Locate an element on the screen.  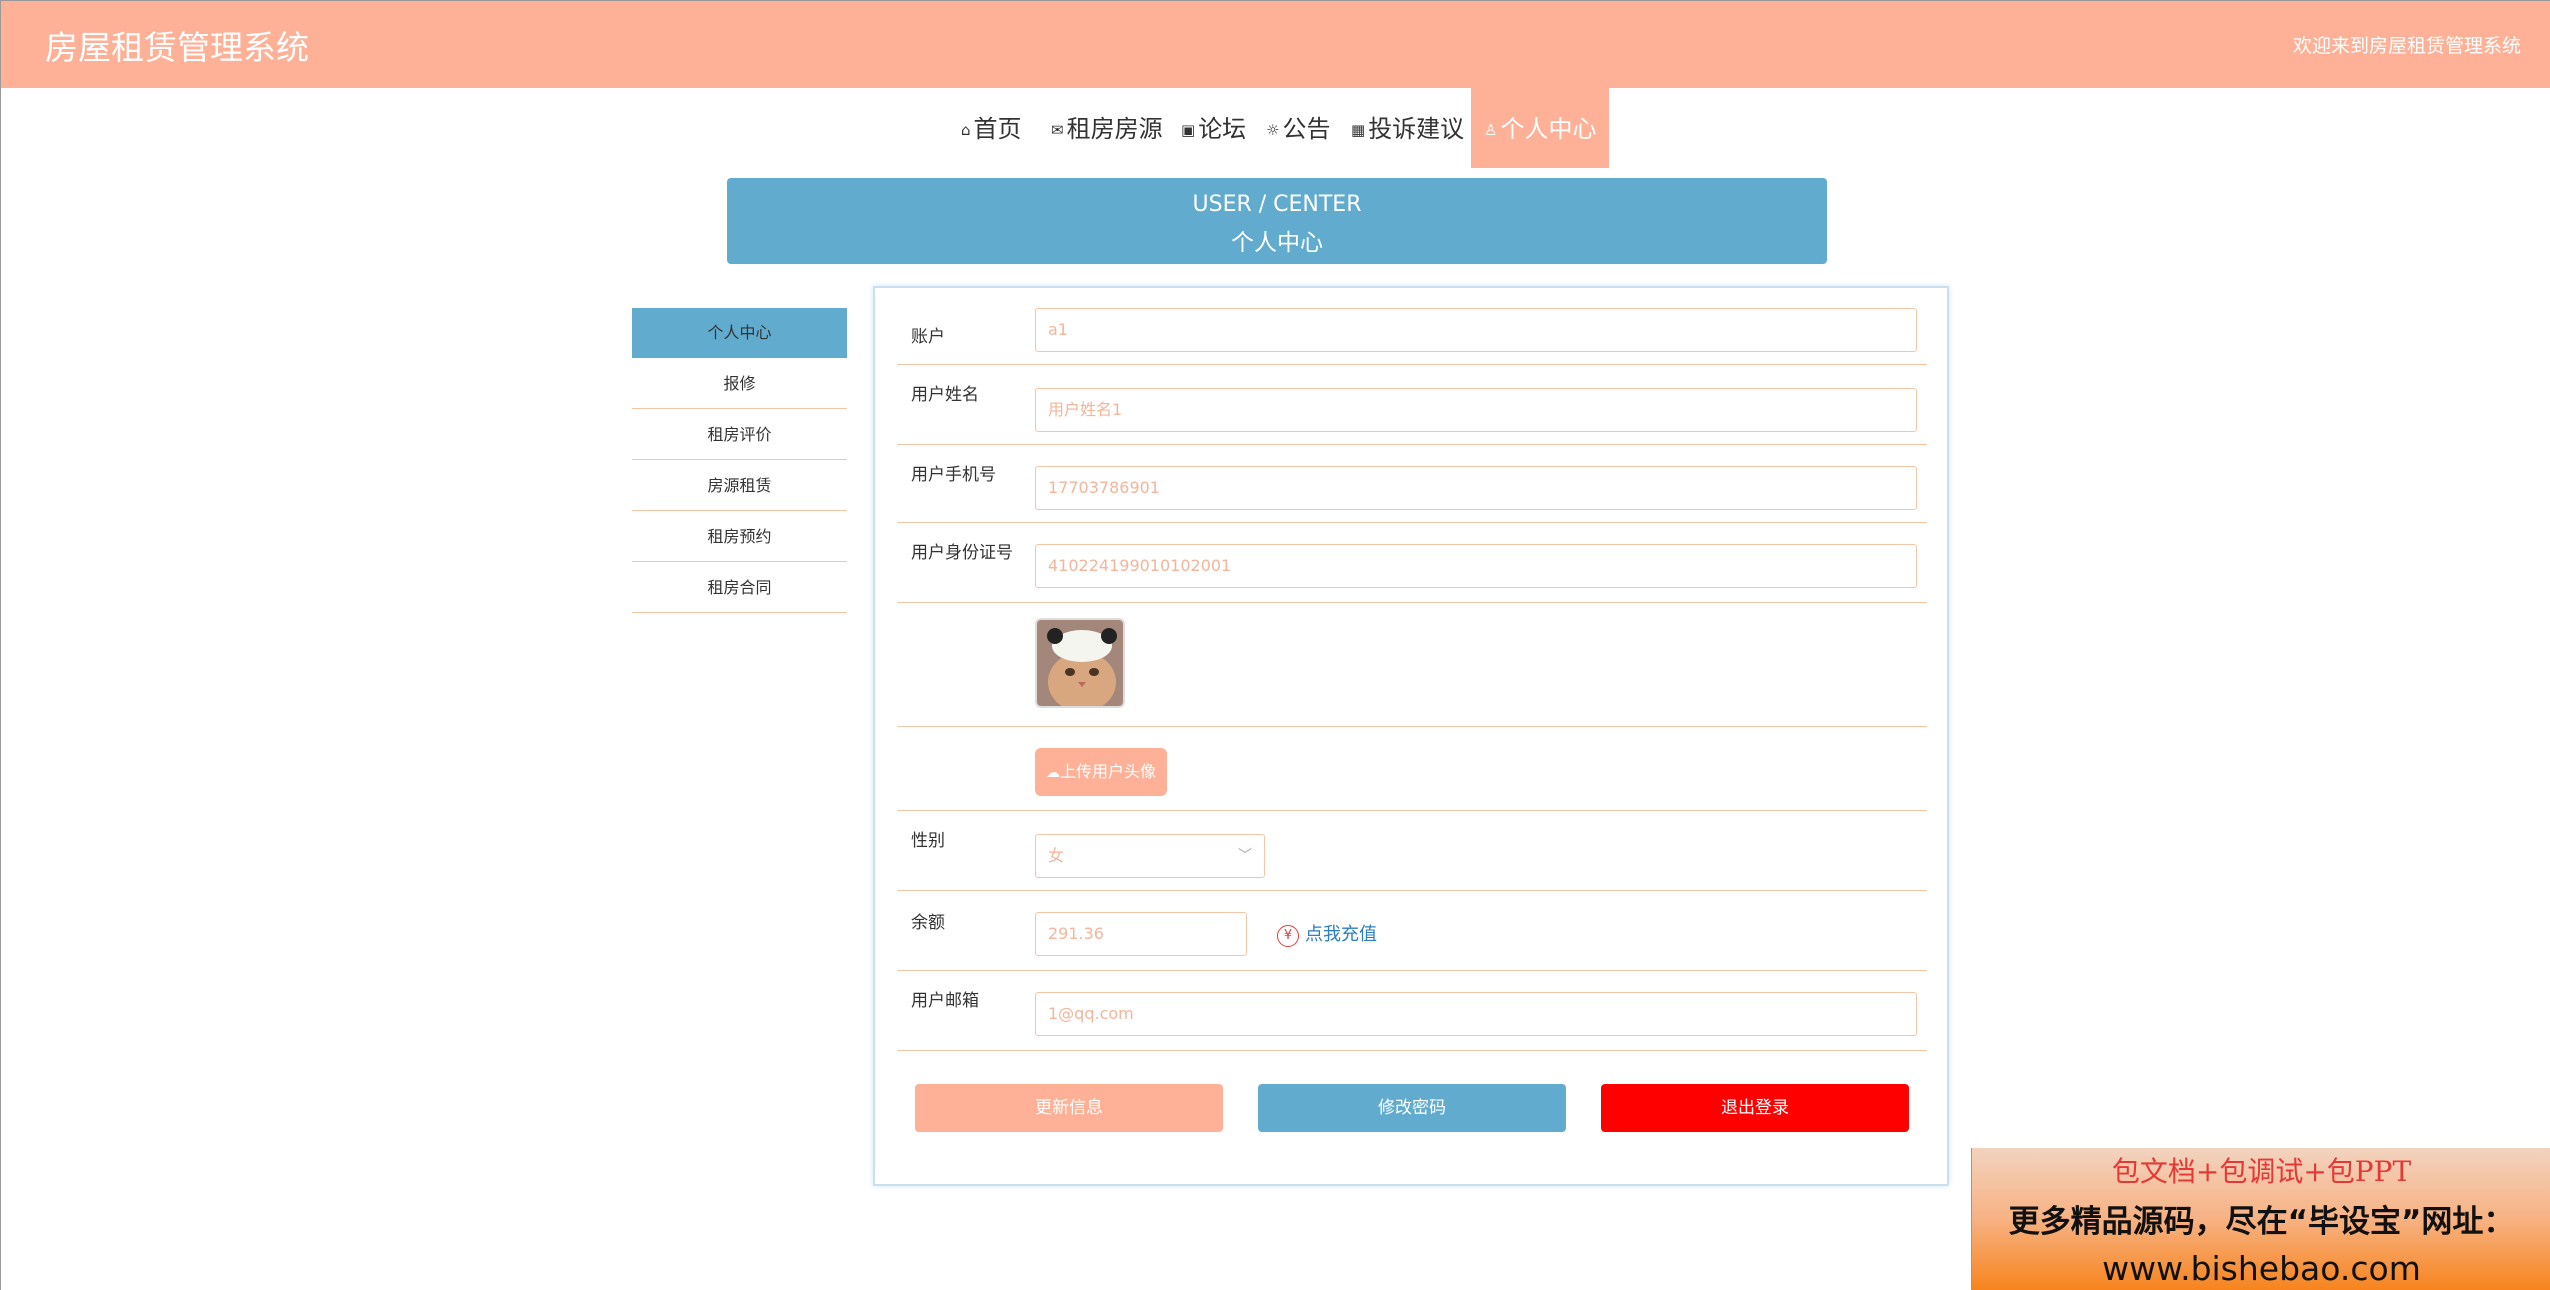
gender-label: 性别 is located at coordinates (928, 841).